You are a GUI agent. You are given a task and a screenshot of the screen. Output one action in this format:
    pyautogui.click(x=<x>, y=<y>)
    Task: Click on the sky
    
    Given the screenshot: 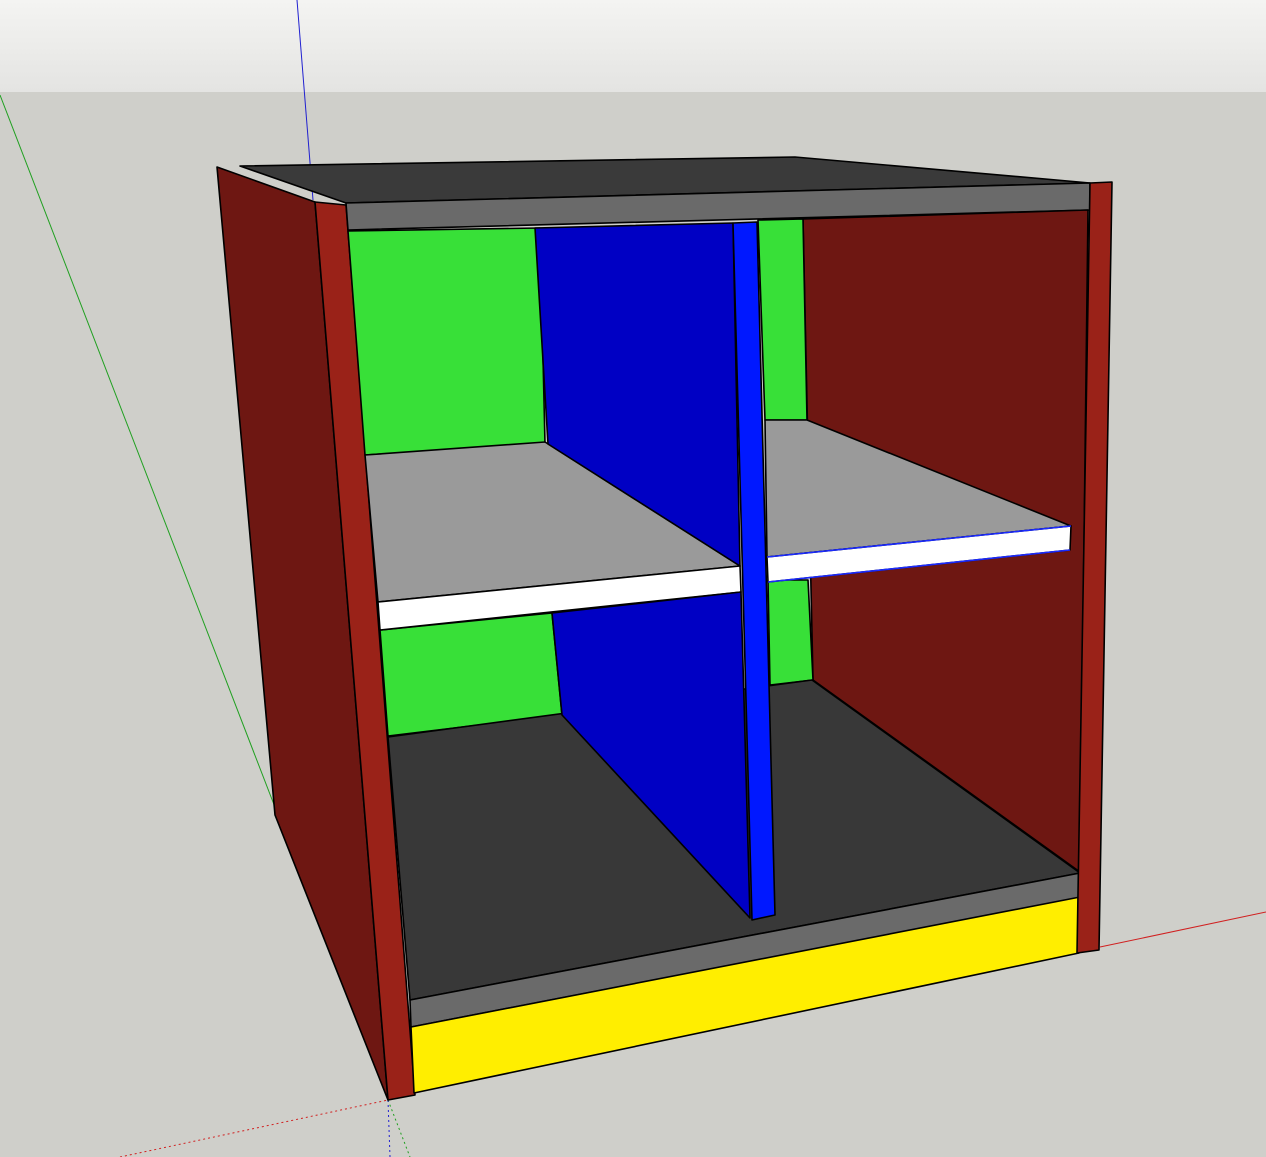 What is the action you would take?
    pyautogui.click(x=633, y=46)
    